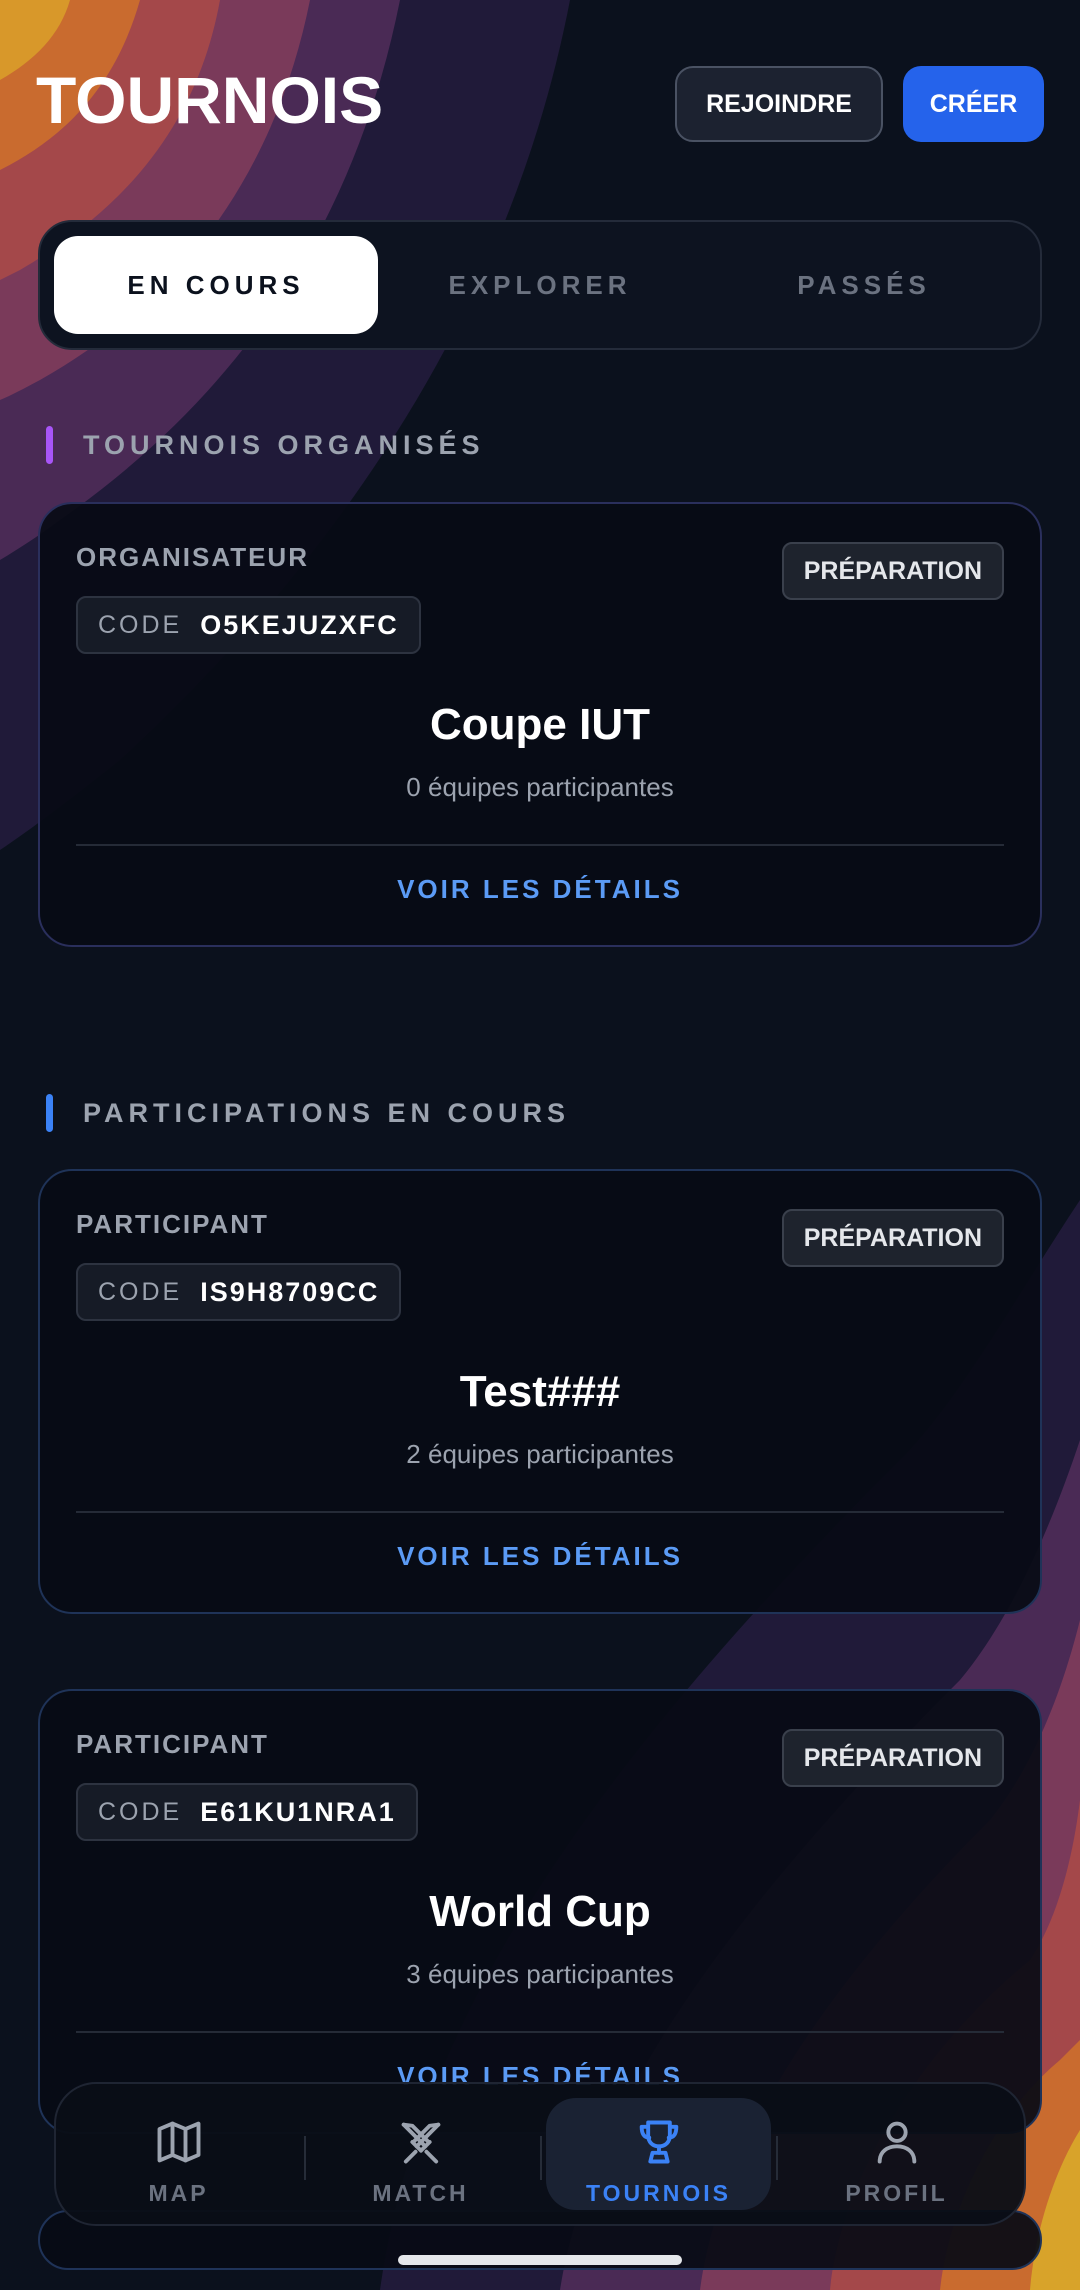 The width and height of the screenshot is (1080, 2290). I want to click on create-button: CRÉER, so click(973, 104).